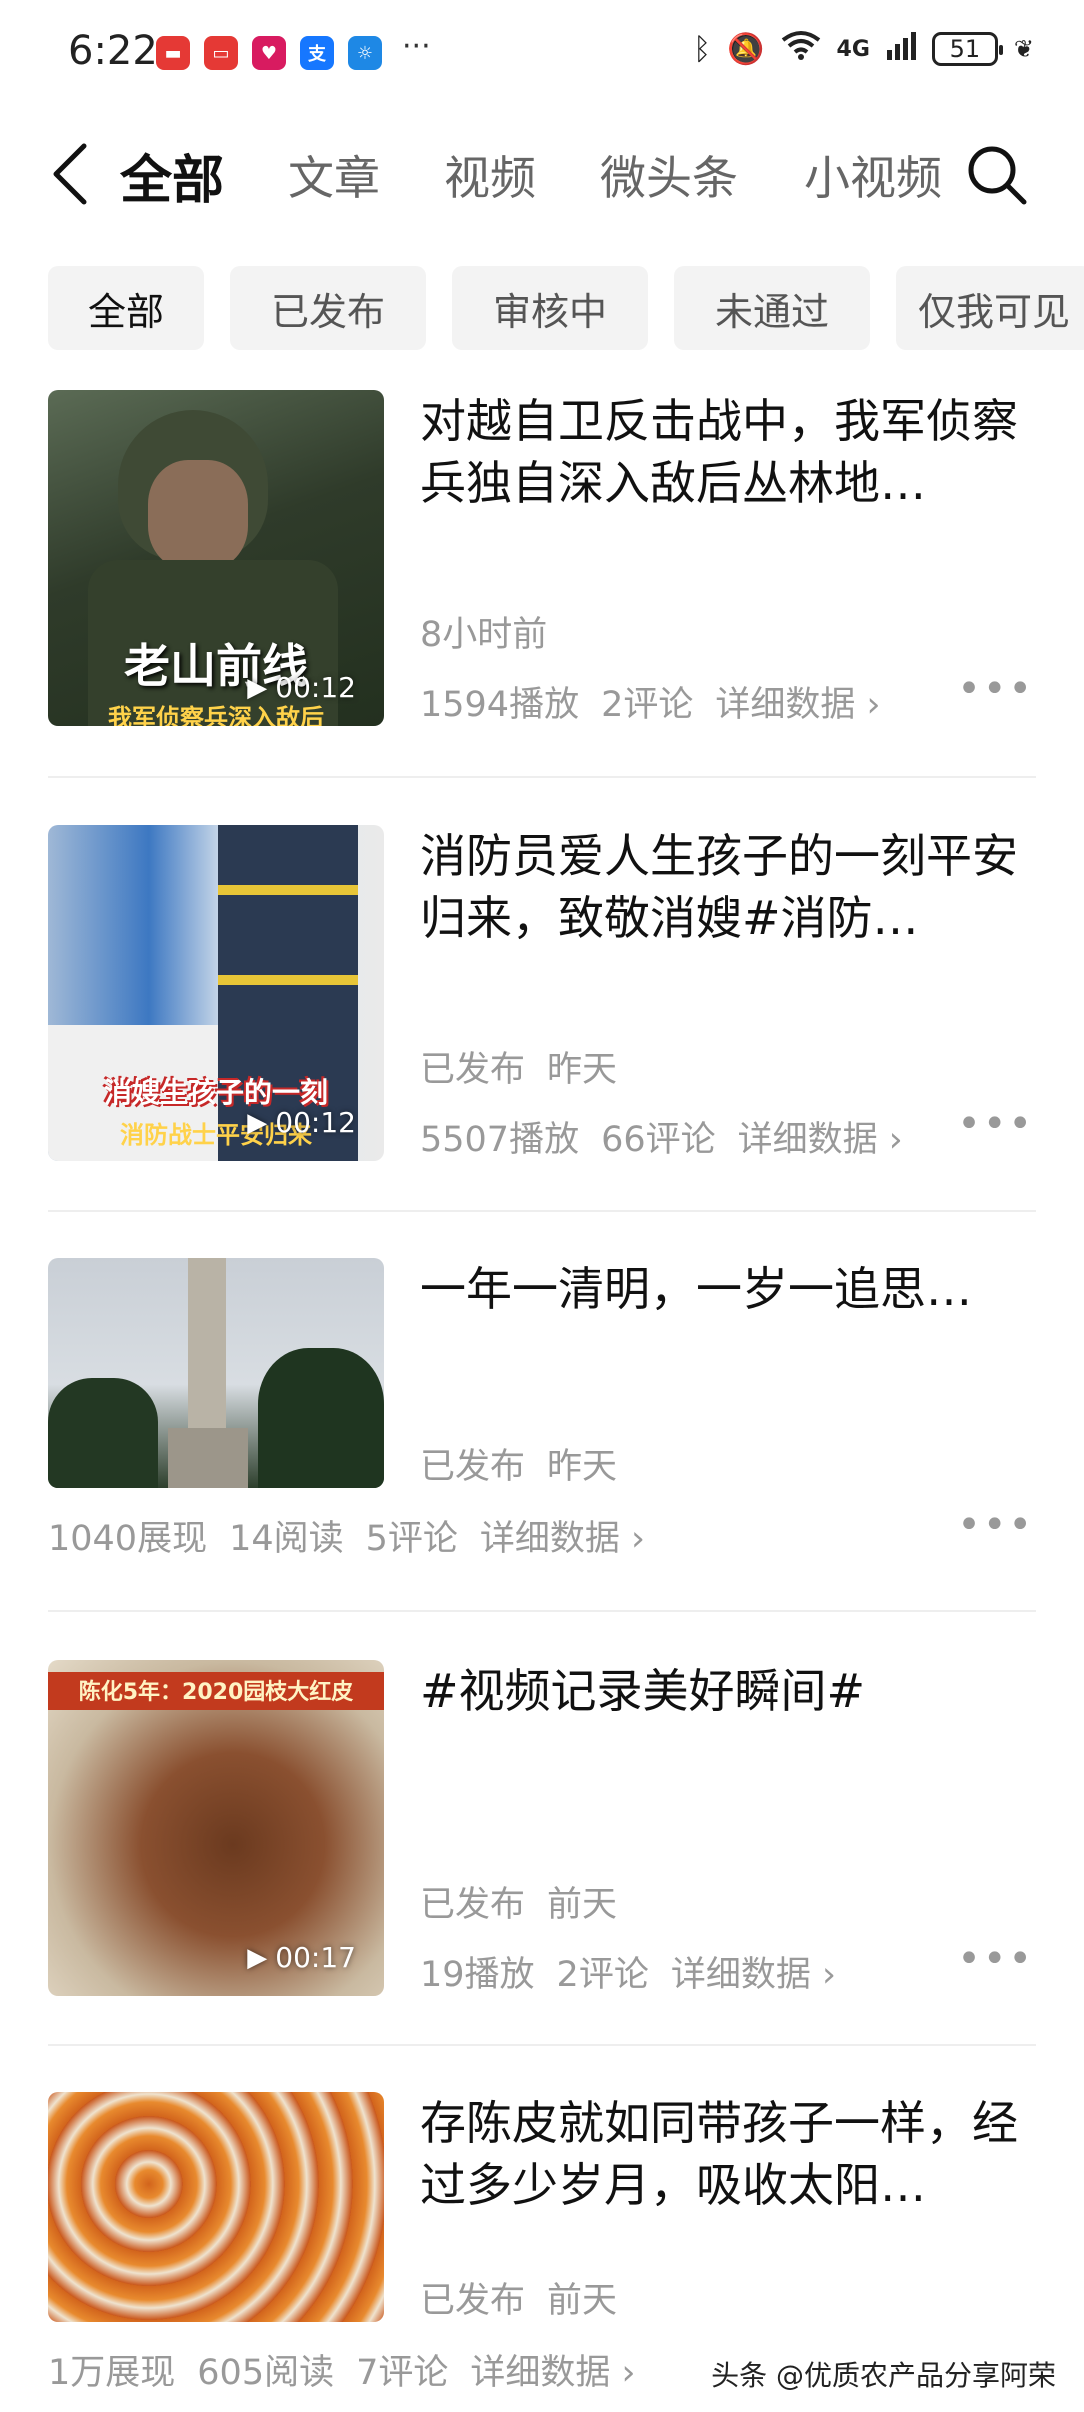  I want to click on battery-icon: 51, so click(967, 49).